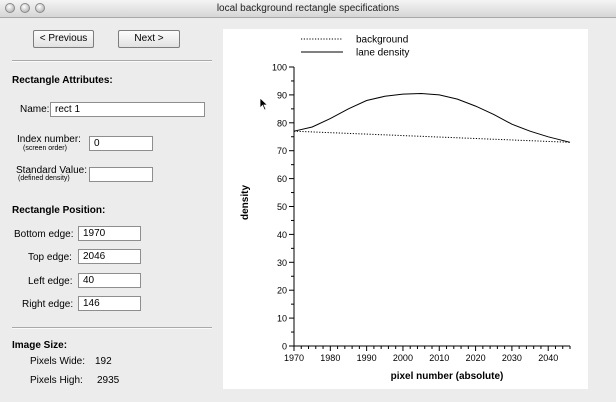  What do you see at coordinates (62, 80) in the screenshot?
I see `rectangle-attributes-heading: Rectangle Attributes:` at bounding box center [62, 80].